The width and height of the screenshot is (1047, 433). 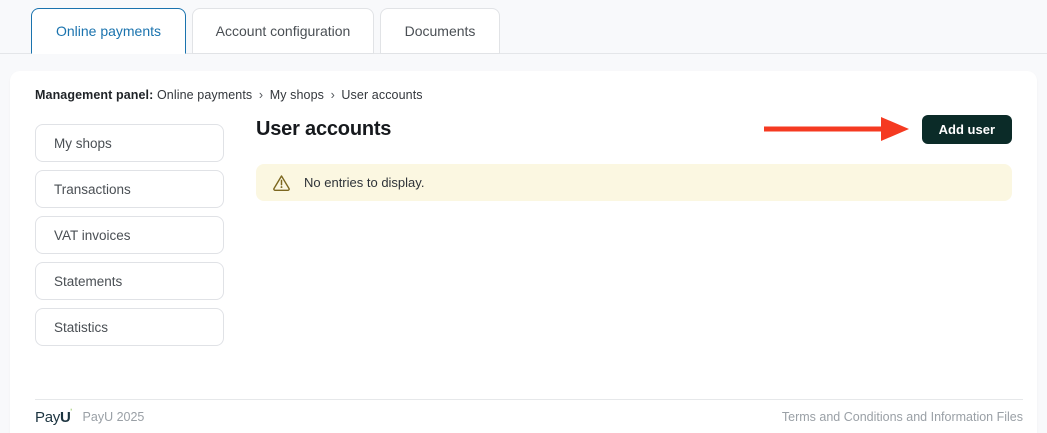 I want to click on footer-copyright: PayU 2025, so click(x=113, y=416).